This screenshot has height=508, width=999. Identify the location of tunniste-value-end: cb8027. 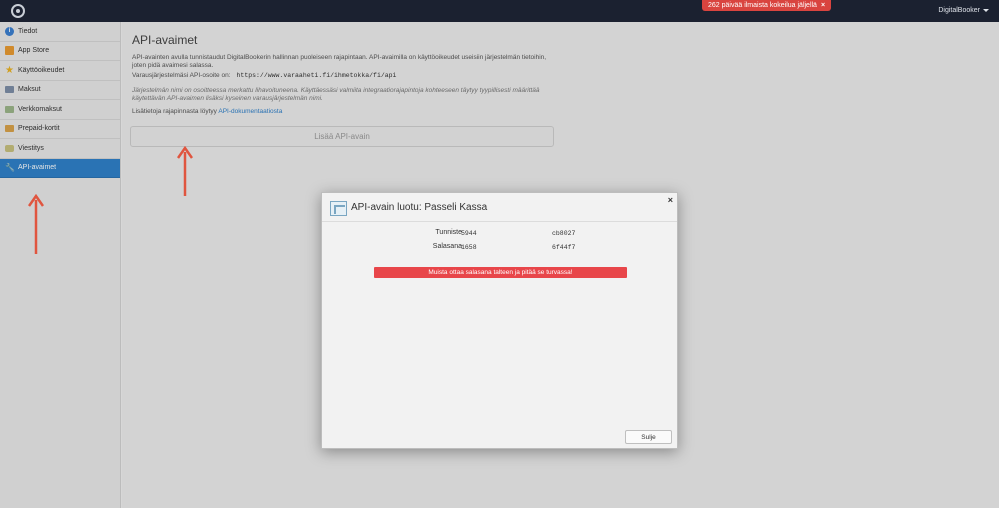
(564, 233).